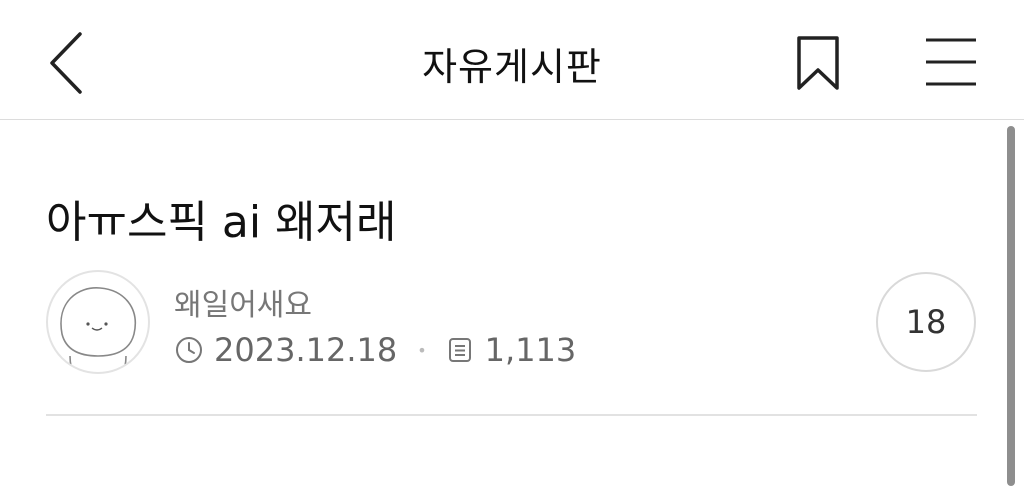  Describe the element at coordinates (98, 329) in the screenshot. I see `avatar-character-icon` at that location.